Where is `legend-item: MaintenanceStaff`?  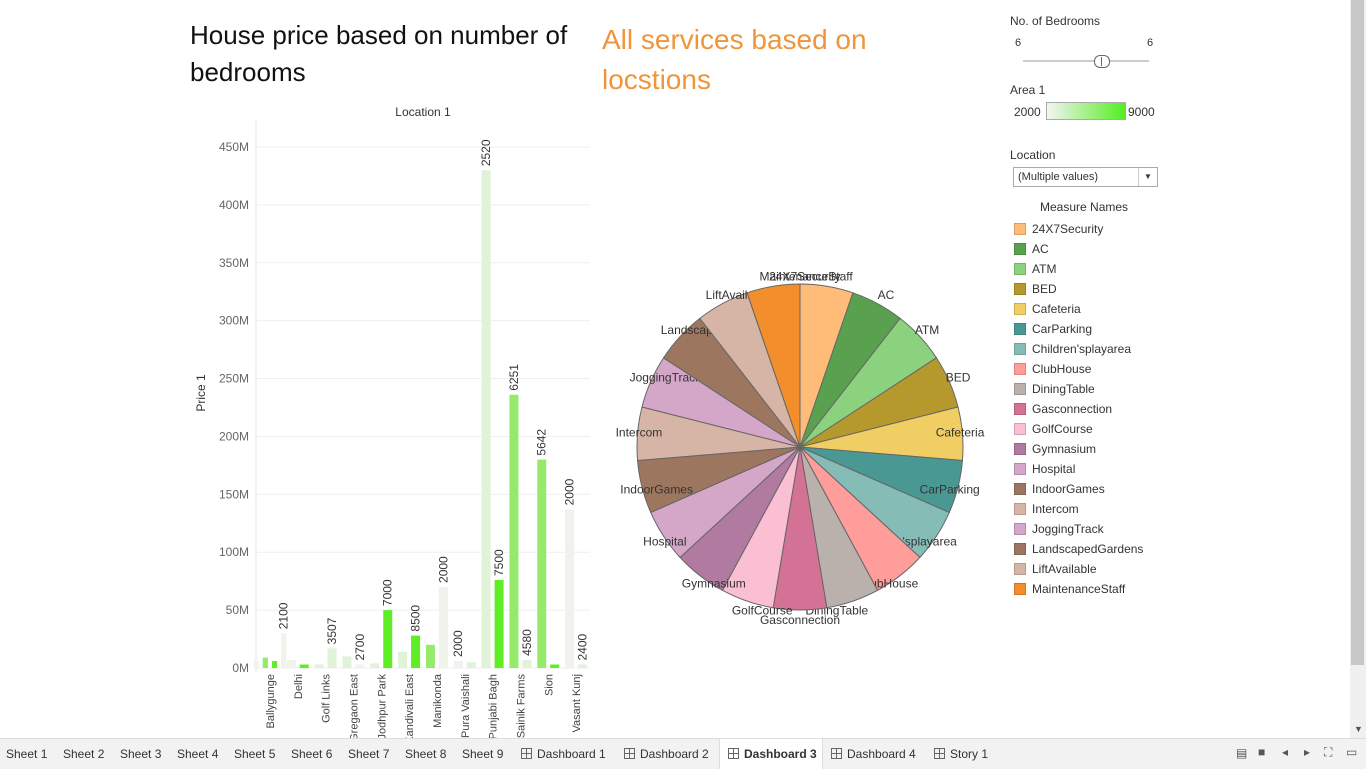
legend-item: MaintenanceStaff is located at coordinates (1078, 589).